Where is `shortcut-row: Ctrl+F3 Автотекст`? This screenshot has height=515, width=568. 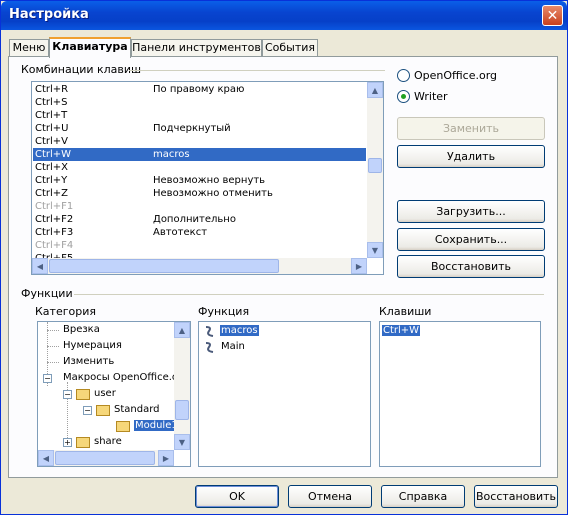 shortcut-row: Ctrl+F3 Автотекст is located at coordinates (199, 232).